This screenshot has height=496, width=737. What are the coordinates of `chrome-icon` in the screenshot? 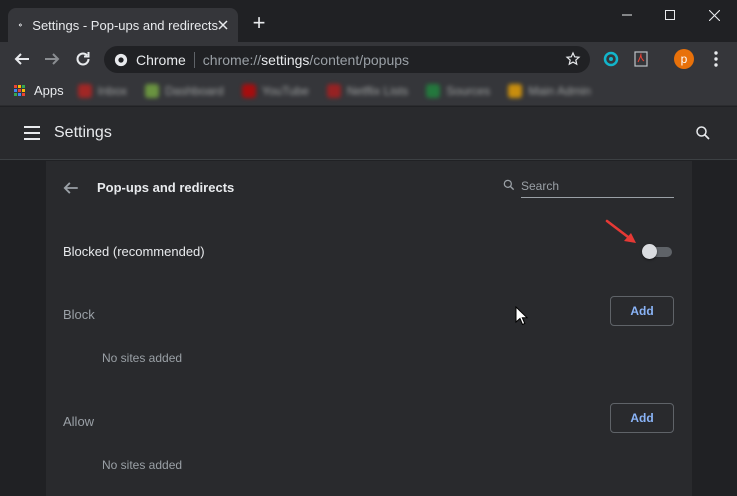 It's located at (121, 59).